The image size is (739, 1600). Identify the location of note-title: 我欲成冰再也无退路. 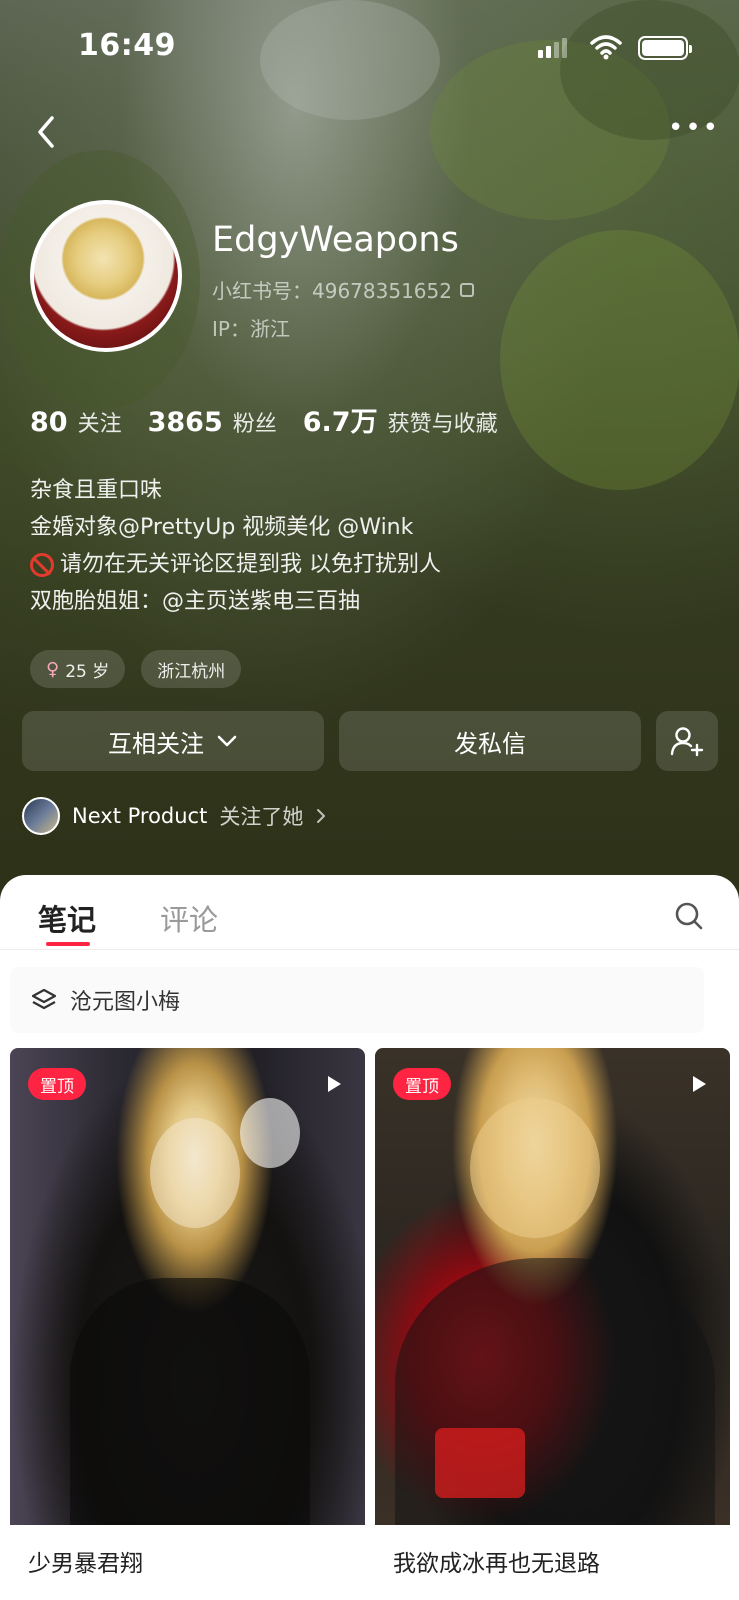
(496, 1564).